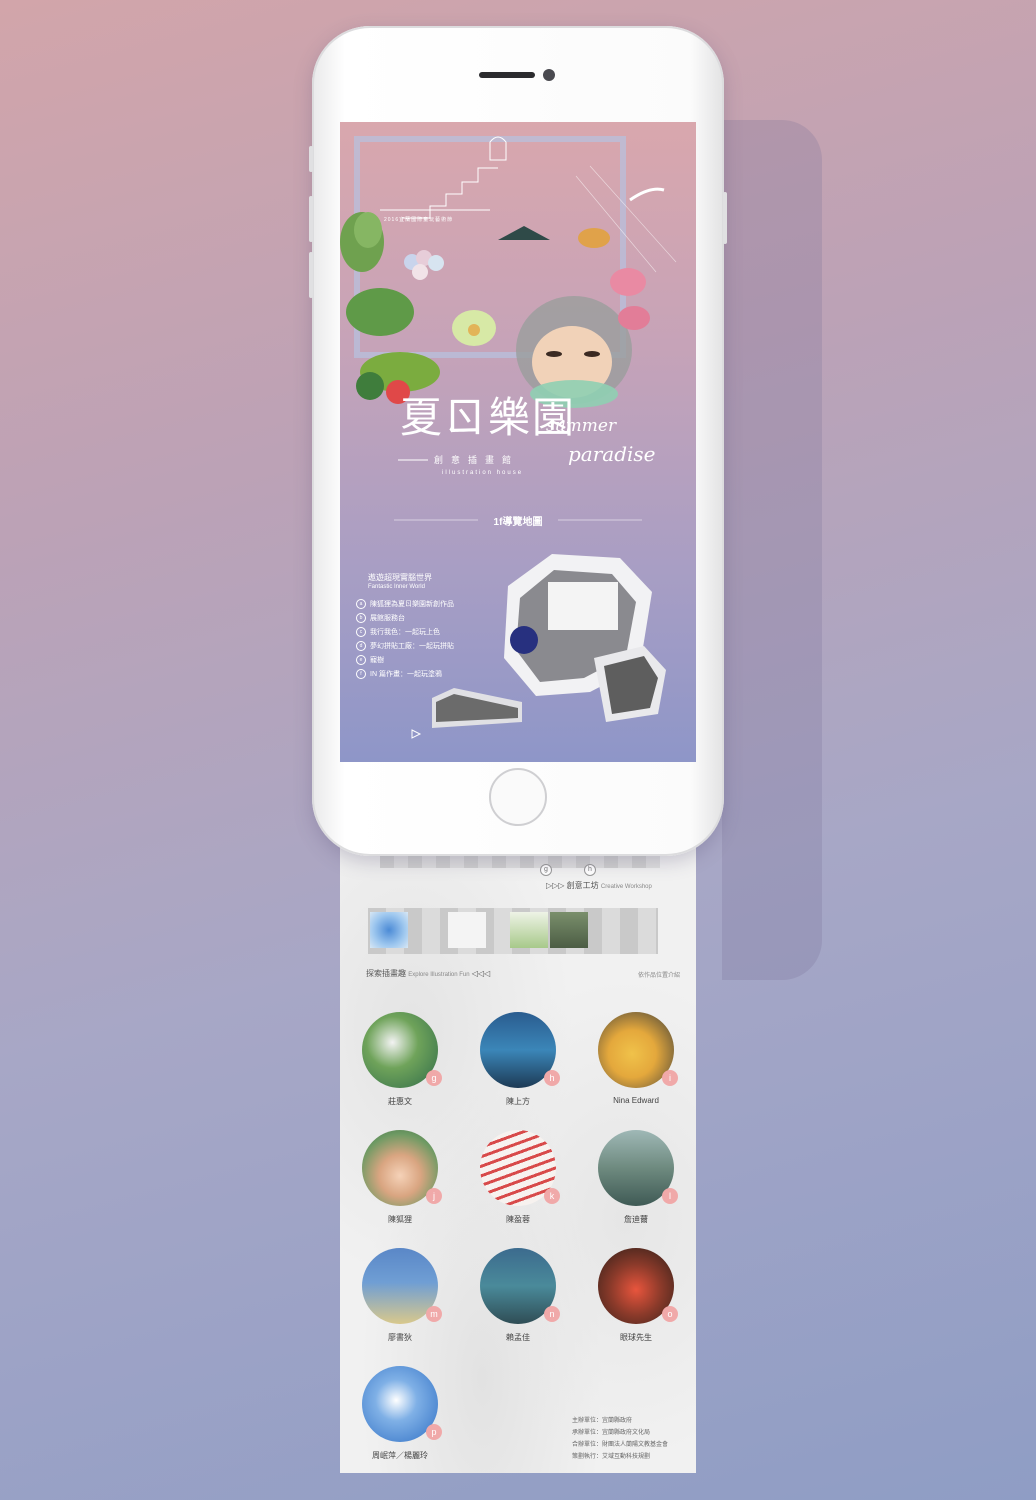  What do you see at coordinates (412, 646) in the screenshot?
I see `legend-label: 夢幻拼貼工廠：一起玩拼貼` at bounding box center [412, 646].